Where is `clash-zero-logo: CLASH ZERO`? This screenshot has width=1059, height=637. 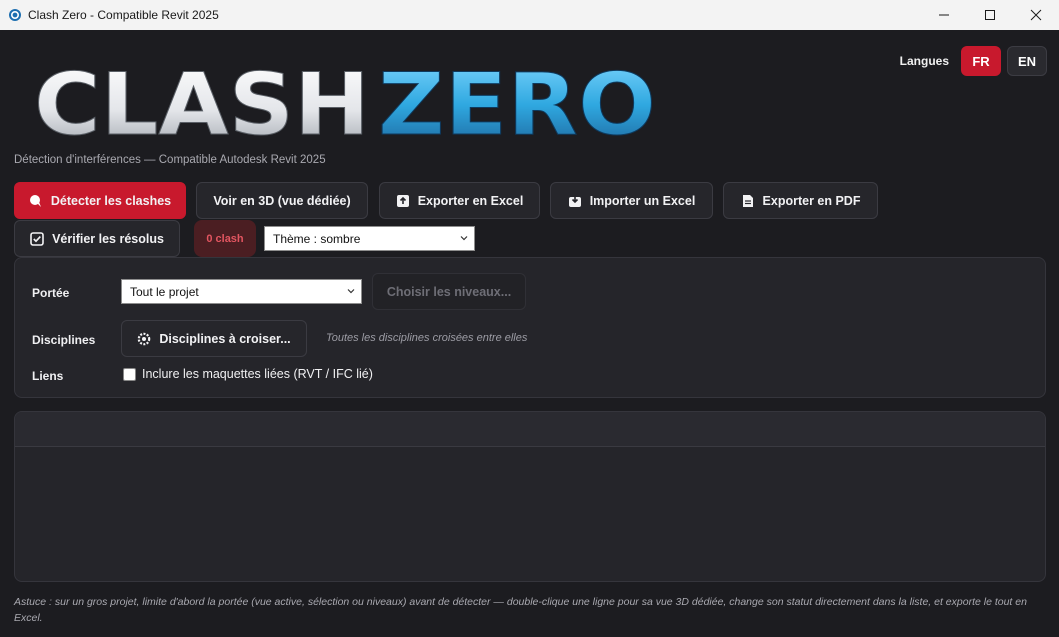 clash-zero-logo: CLASH ZERO is located at coordinates (345, 103).